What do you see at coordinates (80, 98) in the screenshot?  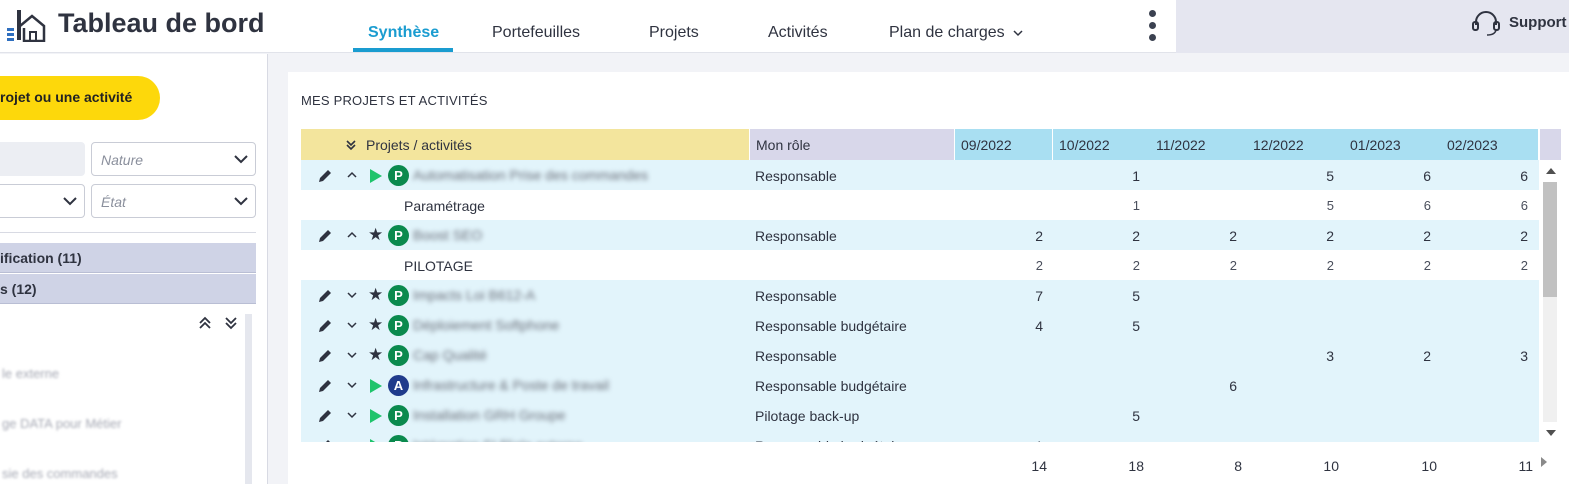 I see `add-project-button: rojet ou une activité` at bounding box center [80, 98].